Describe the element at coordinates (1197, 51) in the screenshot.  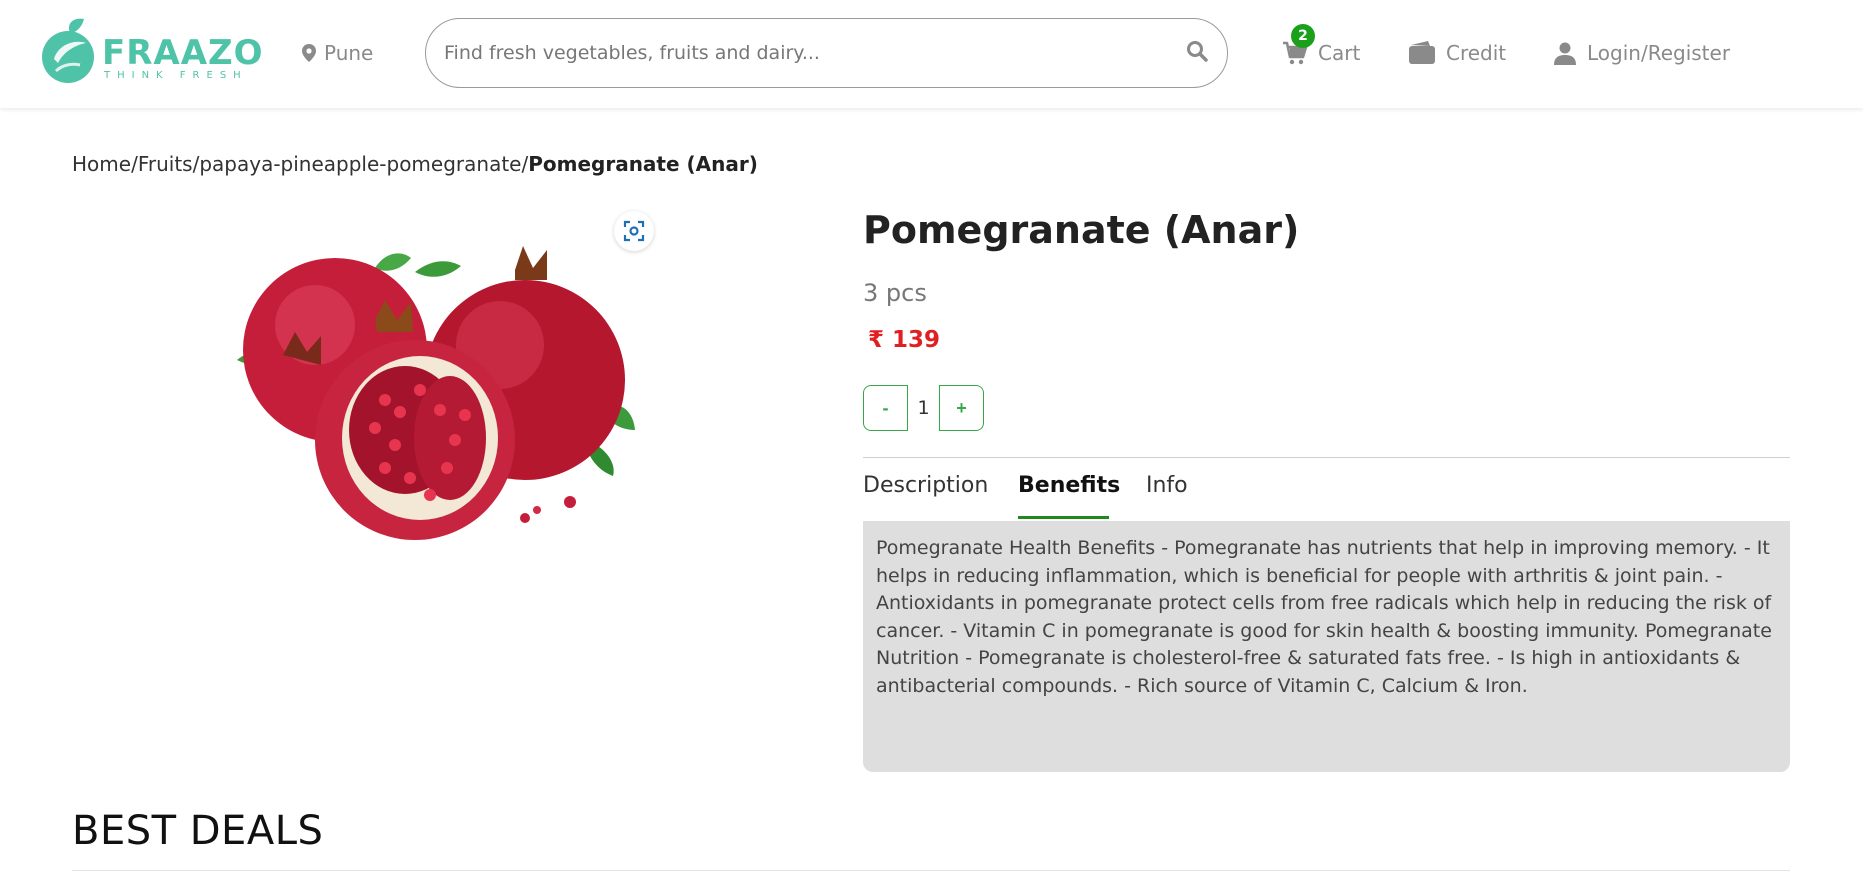
I see `search-icon` at that location.